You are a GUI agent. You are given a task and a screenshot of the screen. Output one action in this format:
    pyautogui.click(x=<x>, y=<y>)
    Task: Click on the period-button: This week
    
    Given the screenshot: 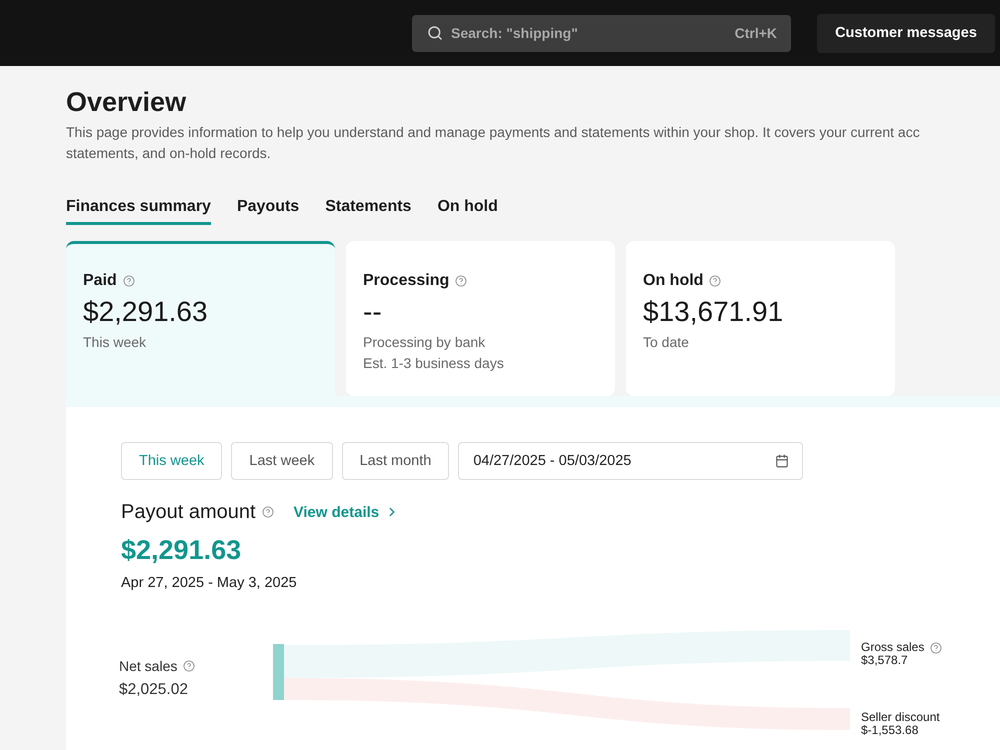 What is the action you would take?
    pyautogui.click(x=171, y=461)
    